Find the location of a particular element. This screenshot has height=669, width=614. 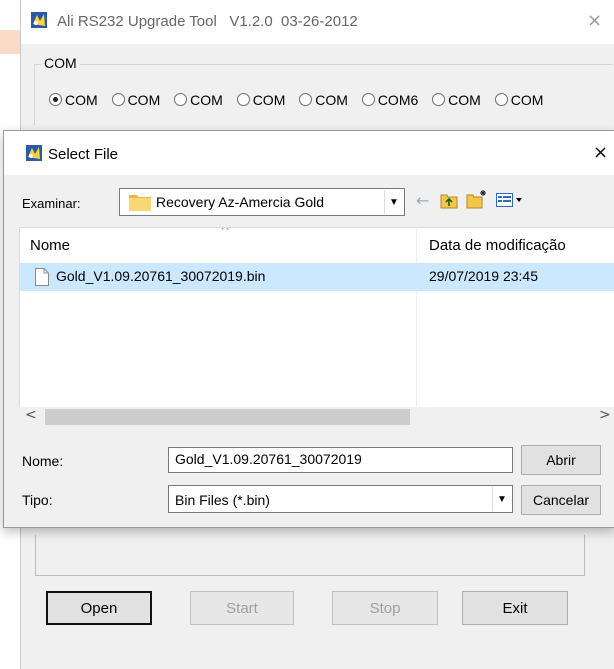

filetype-value: Bin Files (*.bin) is located at coordinates (222, 500).